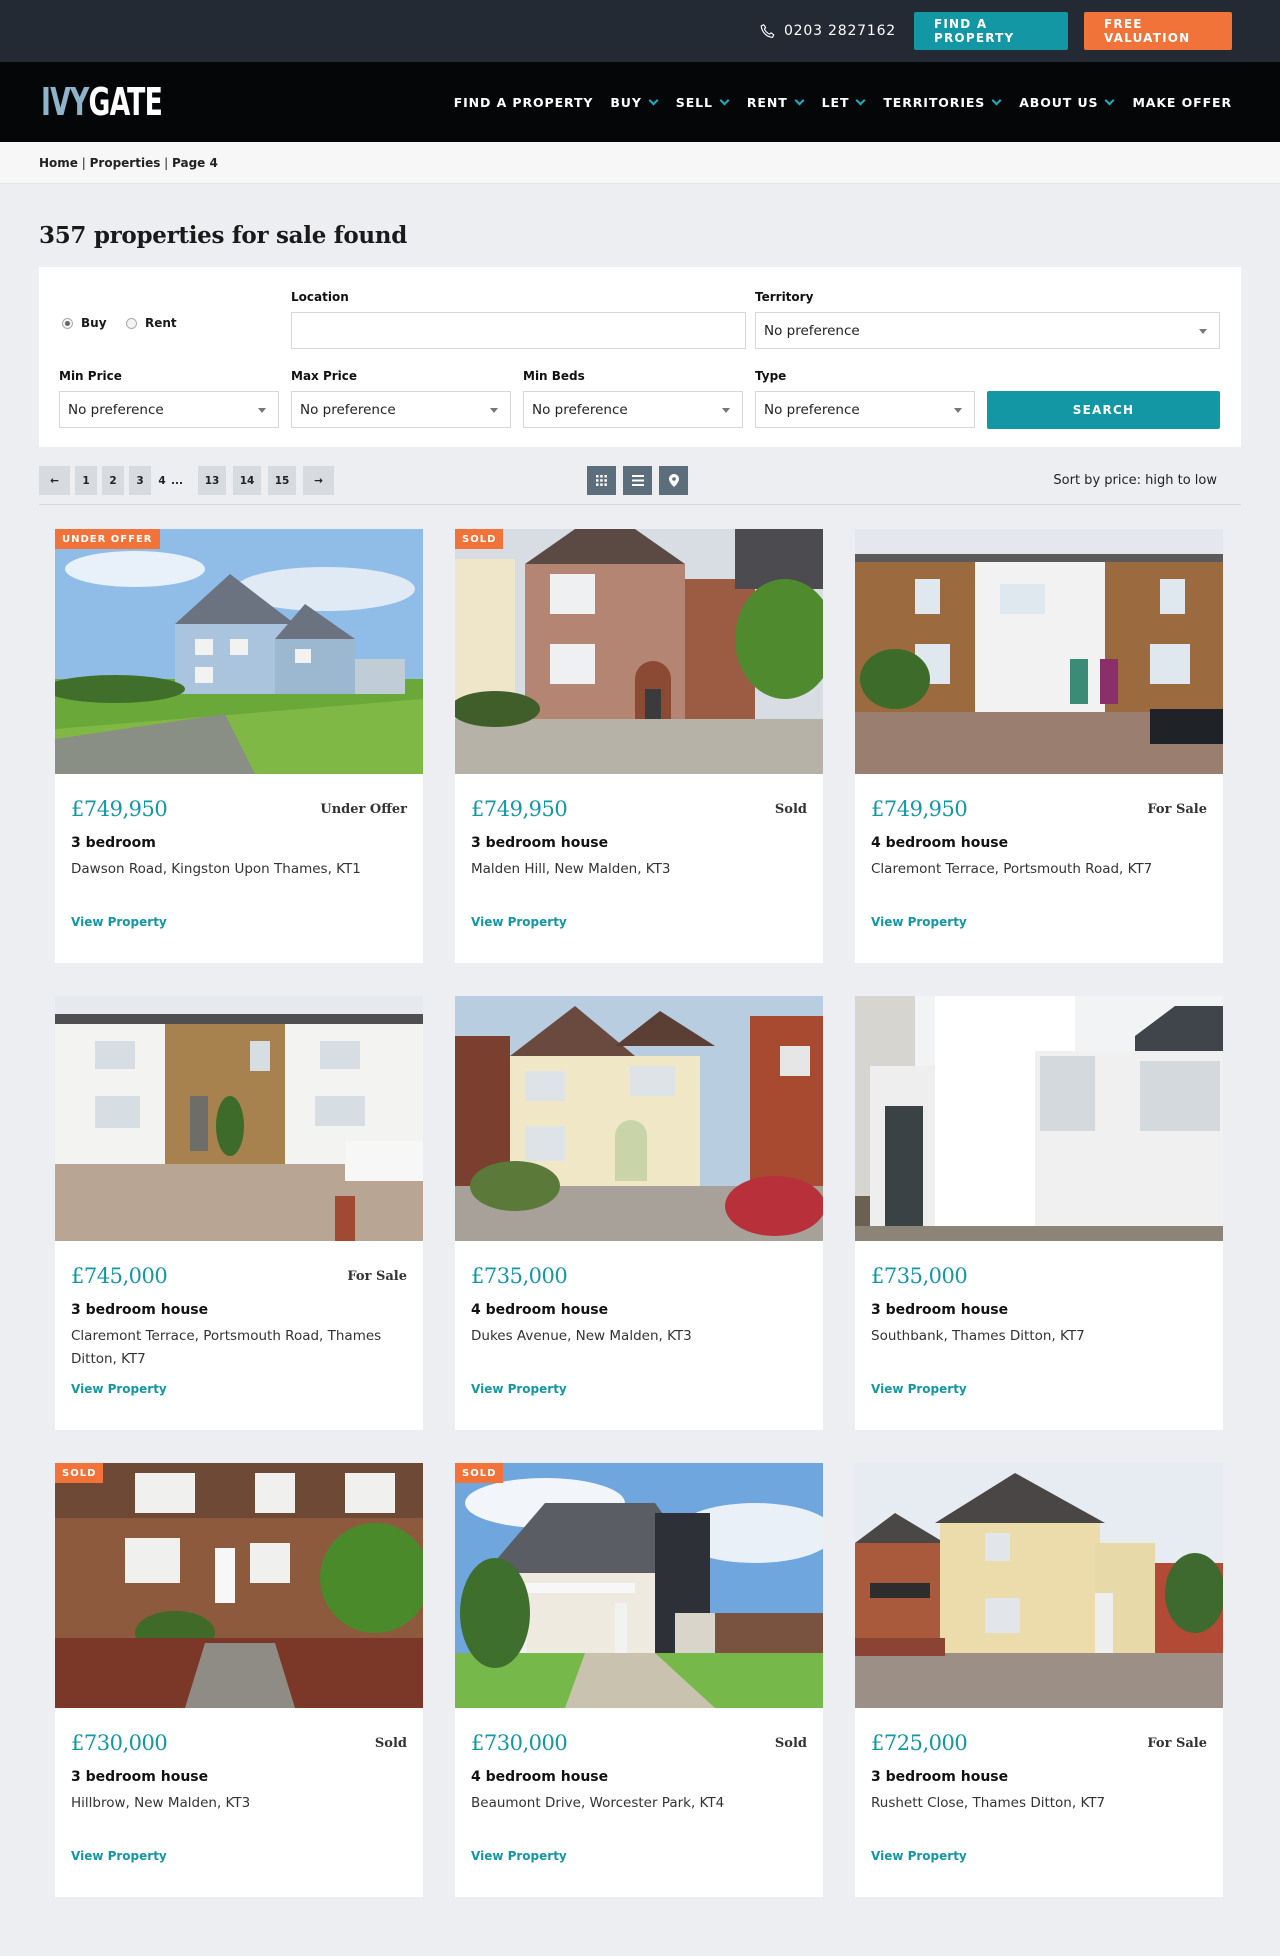  I want to click on logo-part-ivy: IVY, so click(65, 102).